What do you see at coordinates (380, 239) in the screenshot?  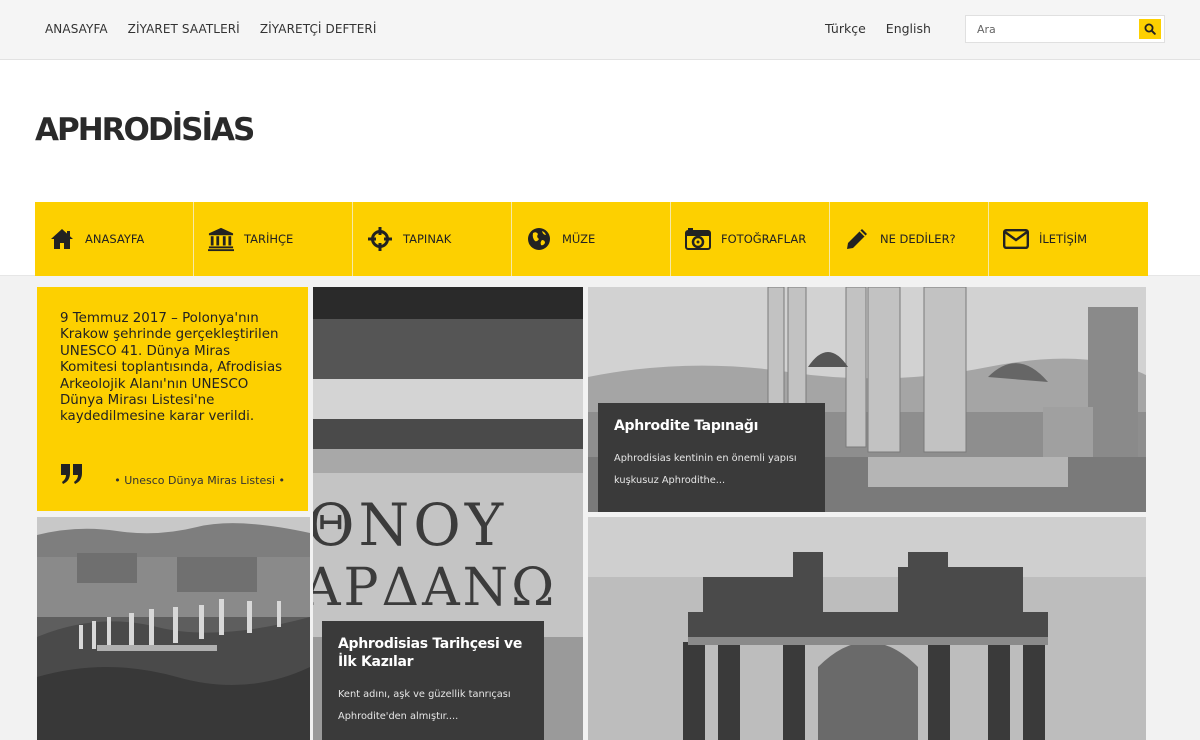 I see `crosshairs-icon` at bounding box center [380, 239].